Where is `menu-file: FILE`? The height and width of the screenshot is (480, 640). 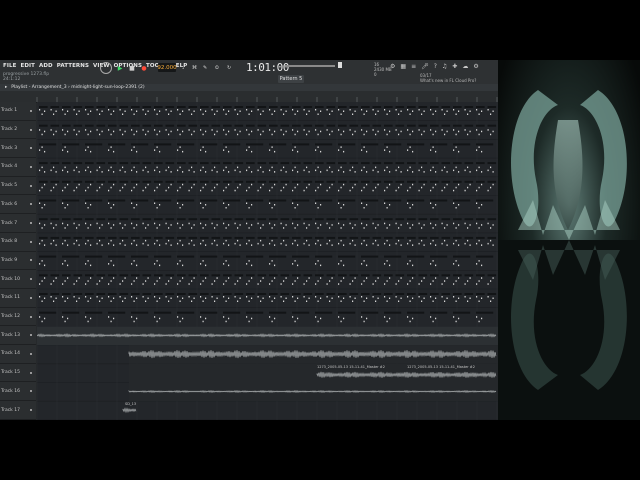 menu-file: FILE is located at coordinates (9, 66).